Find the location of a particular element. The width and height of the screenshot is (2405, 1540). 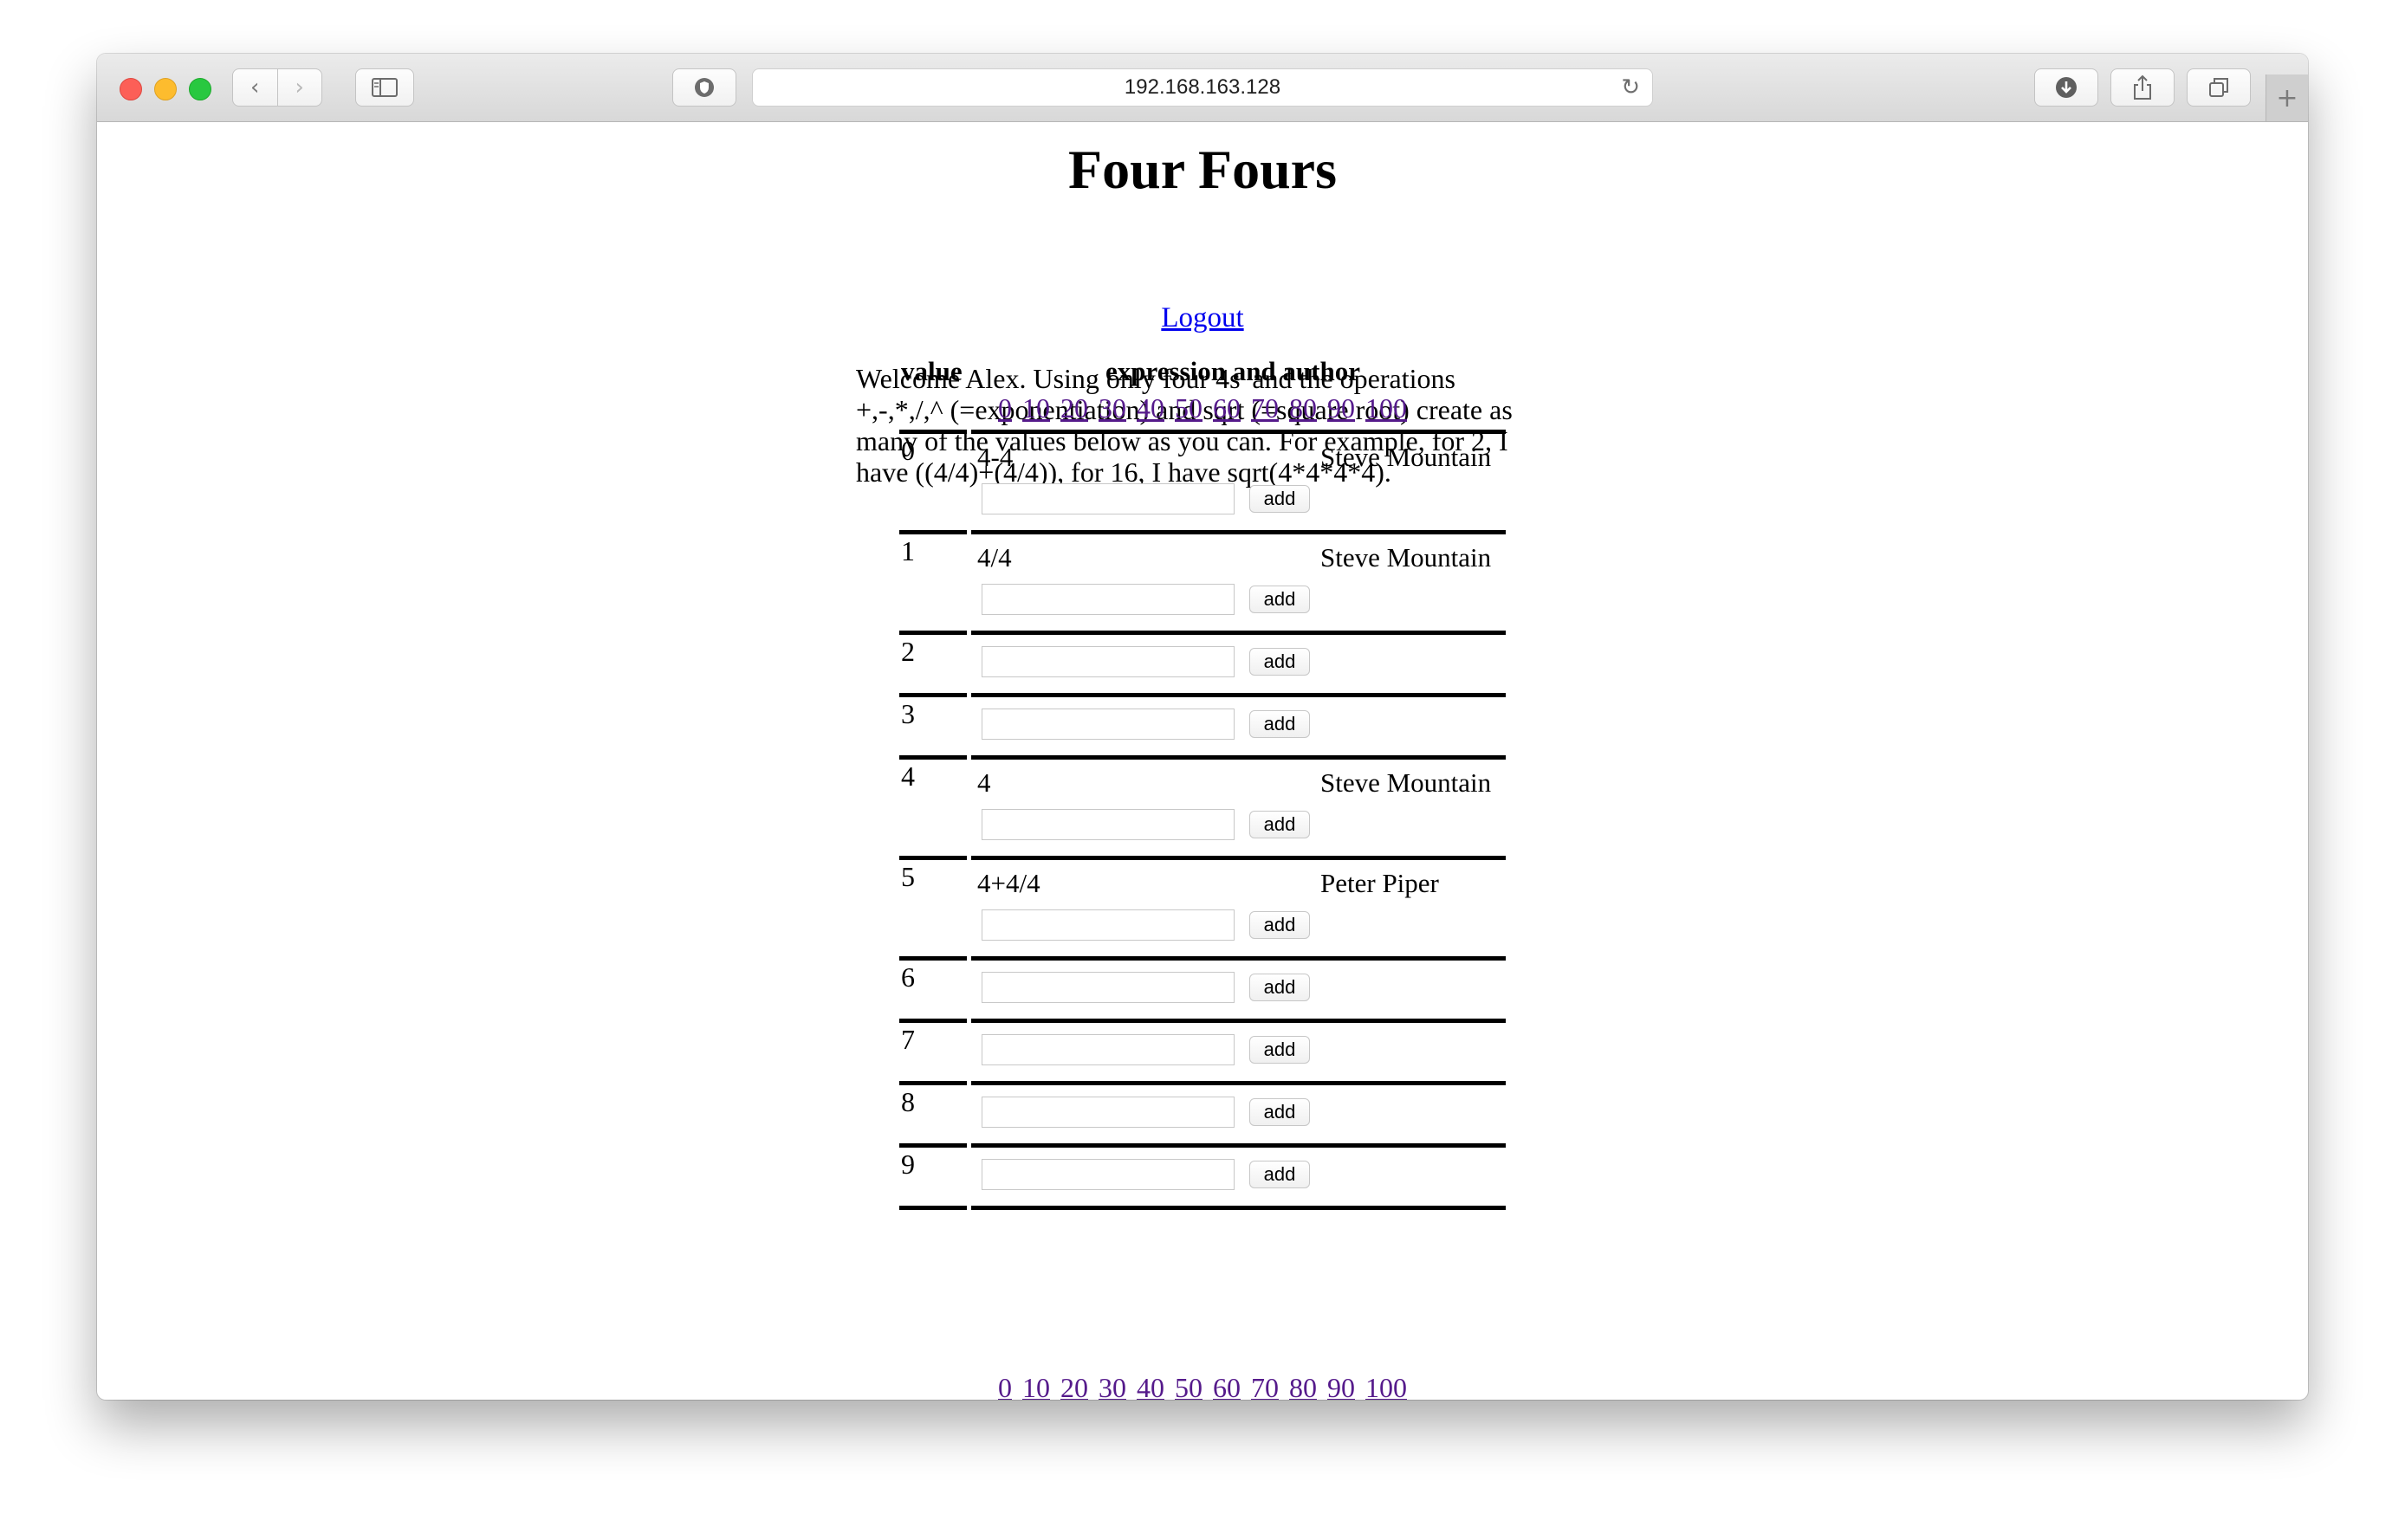

privacy-button is located at coordinates (704, 87).